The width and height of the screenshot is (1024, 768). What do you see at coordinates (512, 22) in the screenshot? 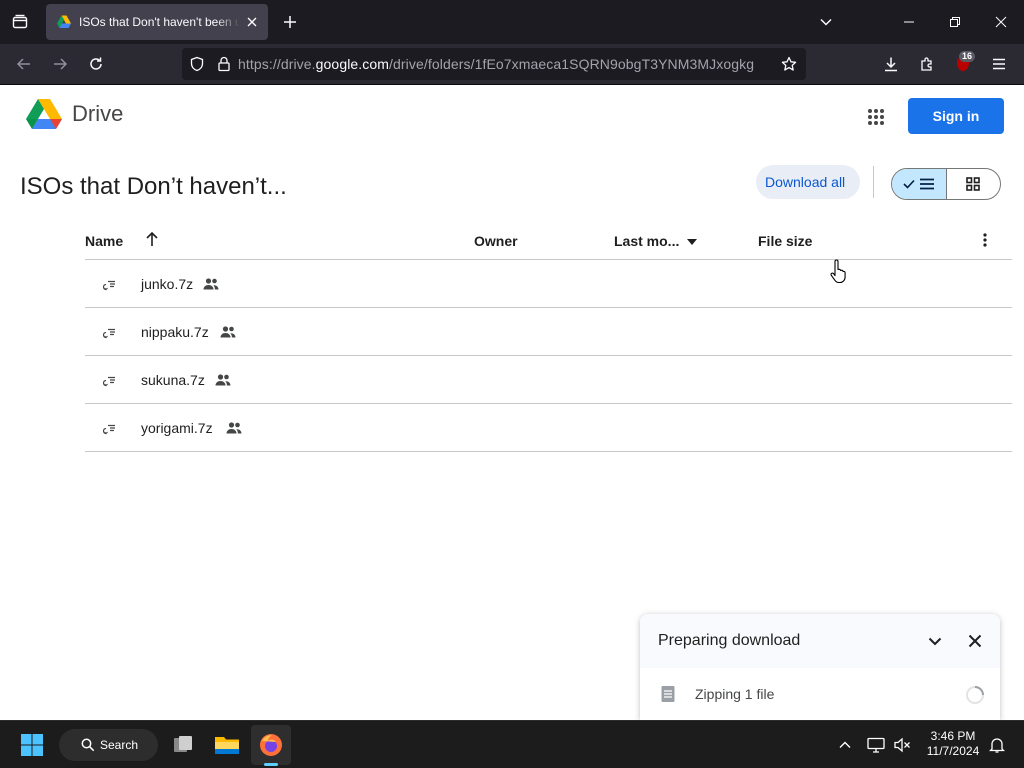
I see `browser-tab-bar: ISOs that Don't haven't been up` at bounding box center [512, 22].